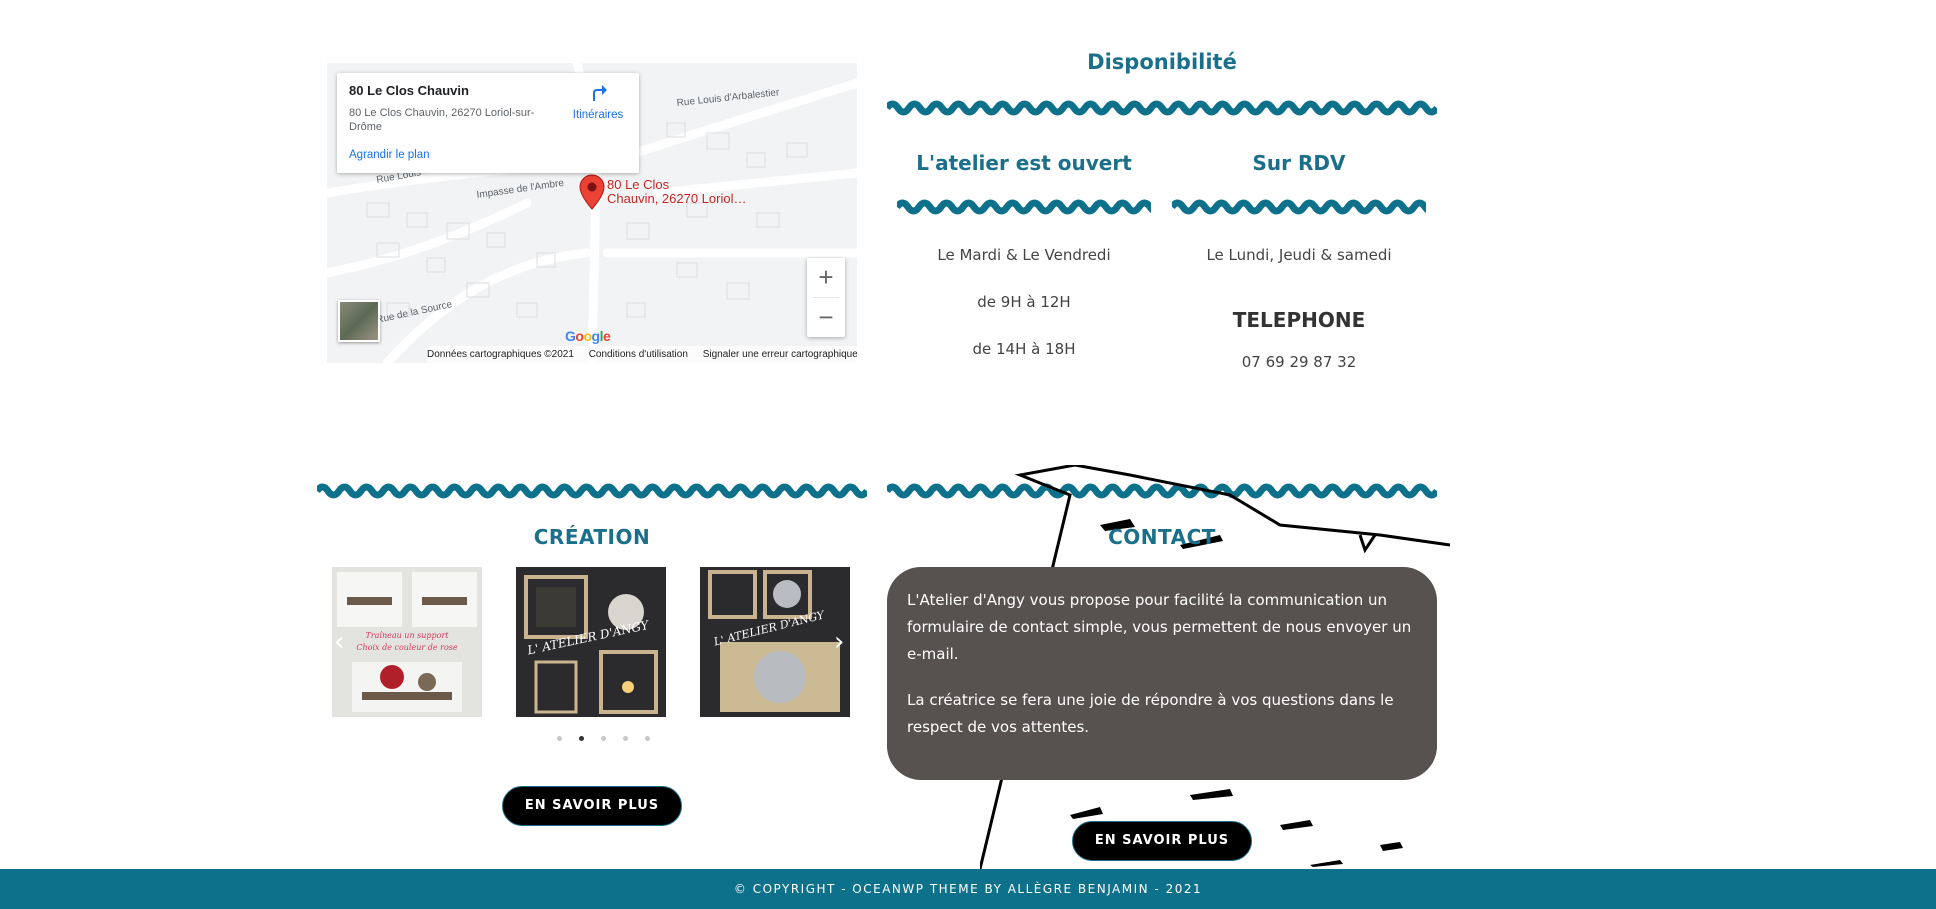 The height and width of the screenshot is (909, 1936). What do you see at coordinates (775, 642) in the screenshot?
I see `carousel-slide: L' ATELIER D'ANGY ›` at bounding box center [775, 642].